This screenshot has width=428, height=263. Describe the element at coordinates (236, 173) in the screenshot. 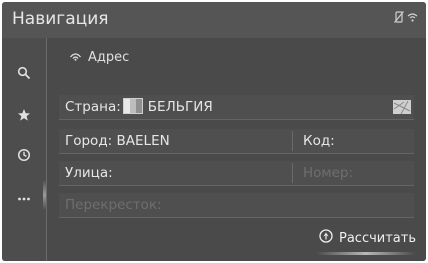

I see `street-row: Улица: Номер:` at that location.